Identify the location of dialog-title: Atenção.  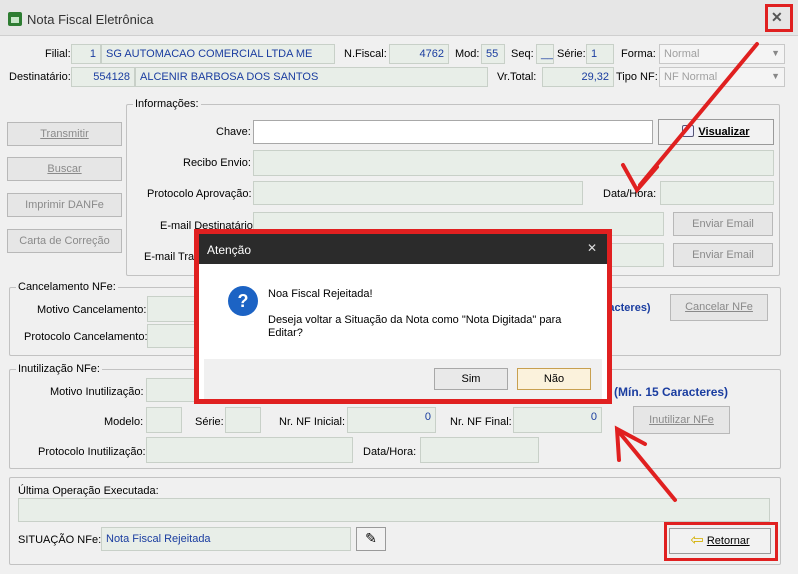
(229, 250).